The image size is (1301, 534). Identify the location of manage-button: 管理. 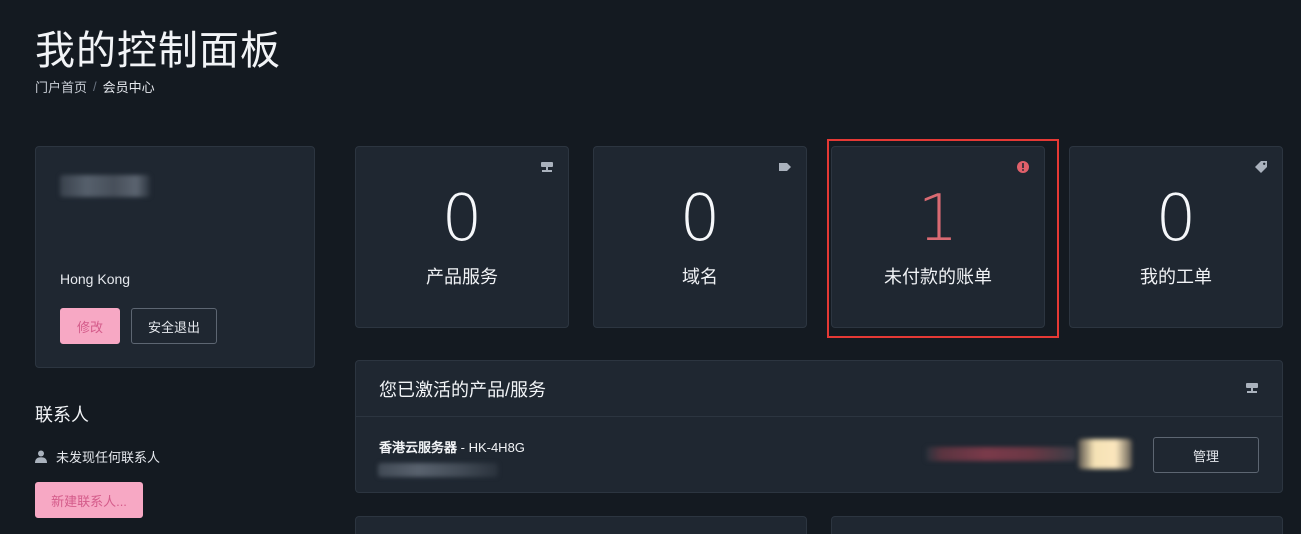
(1206, 455).